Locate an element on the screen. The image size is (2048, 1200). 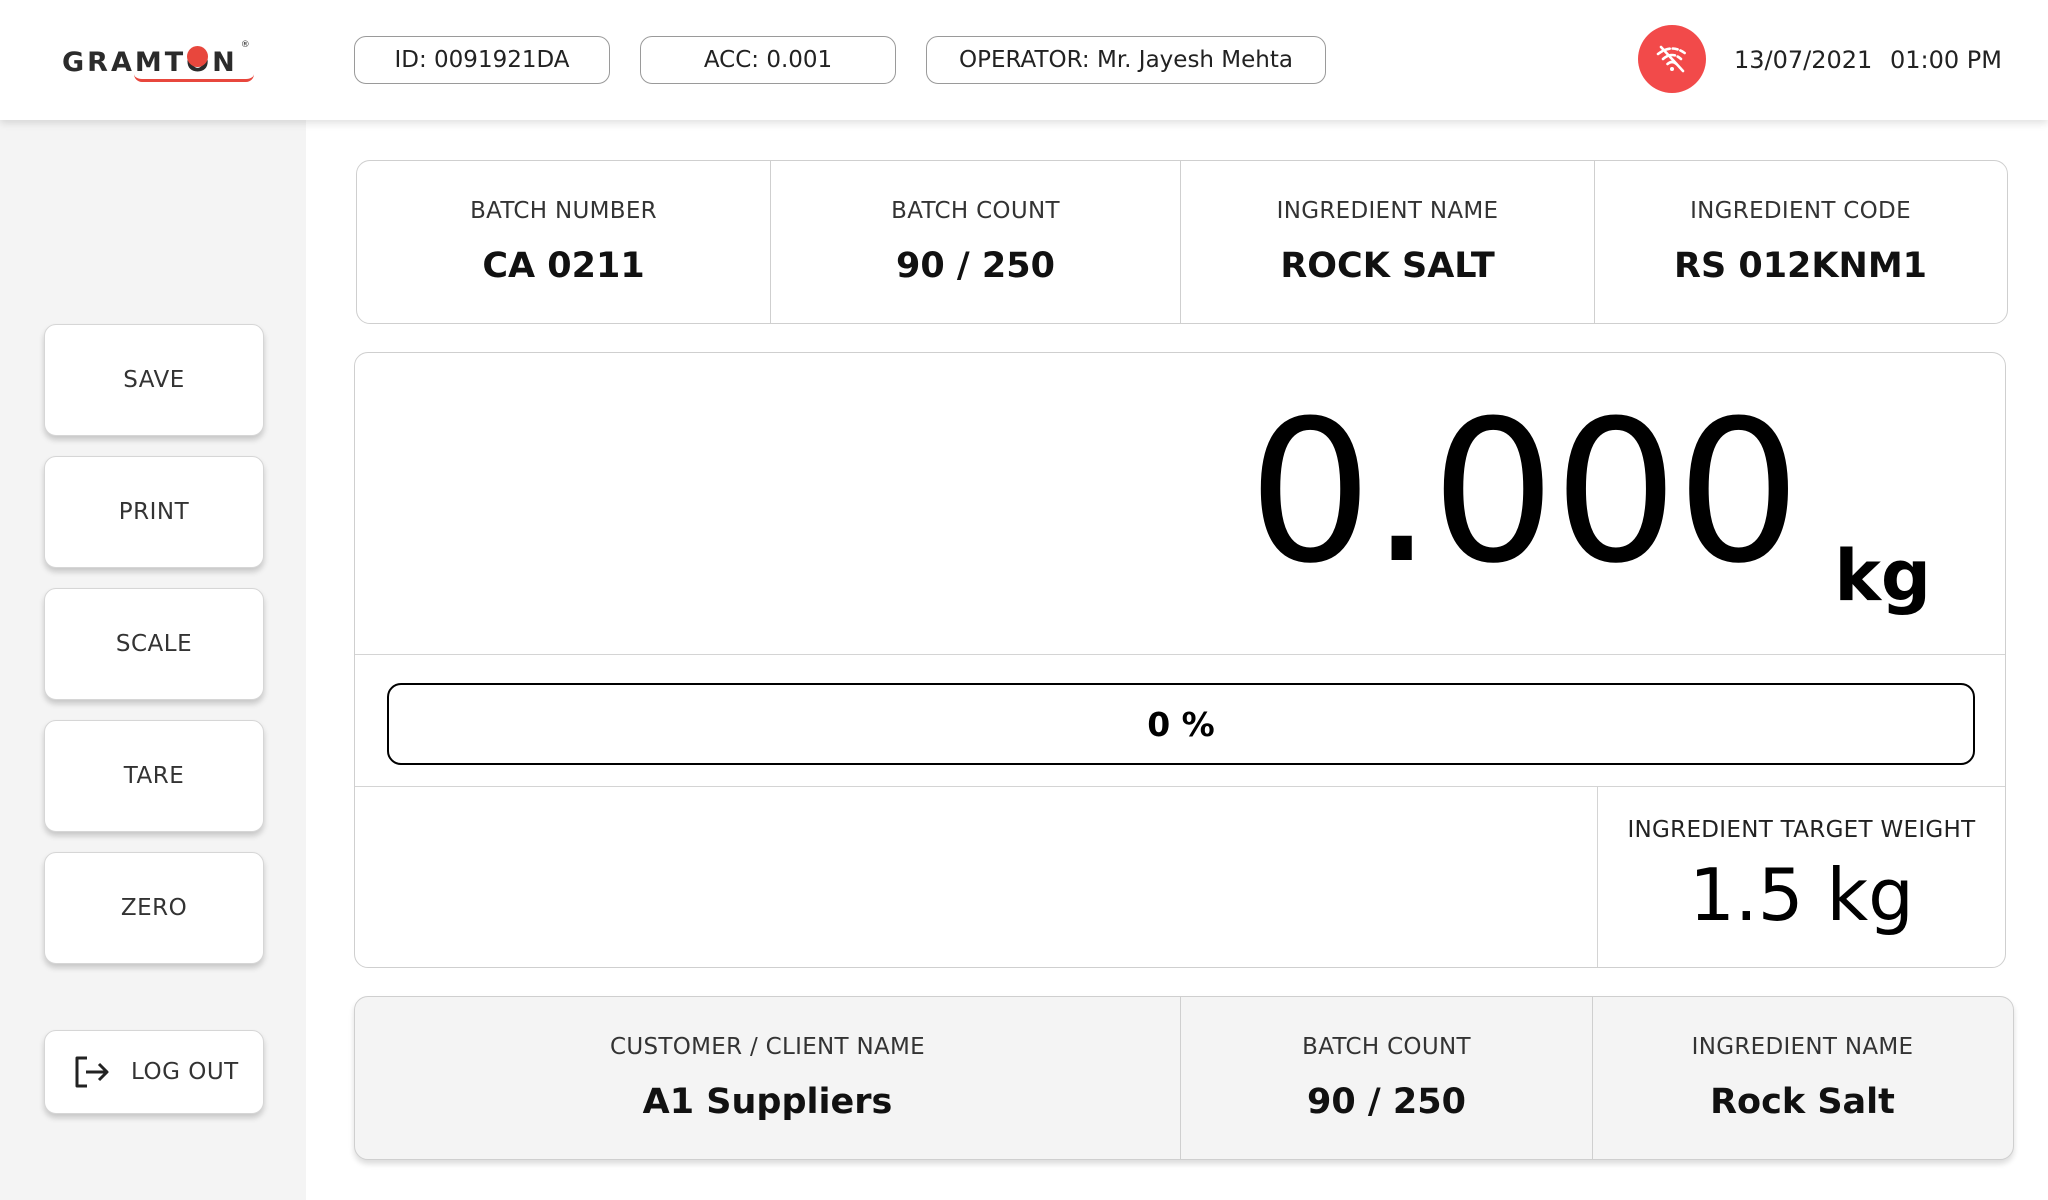
ingredient-name-label: INGREDIENT NAME is located at coordinates (1387, 211).